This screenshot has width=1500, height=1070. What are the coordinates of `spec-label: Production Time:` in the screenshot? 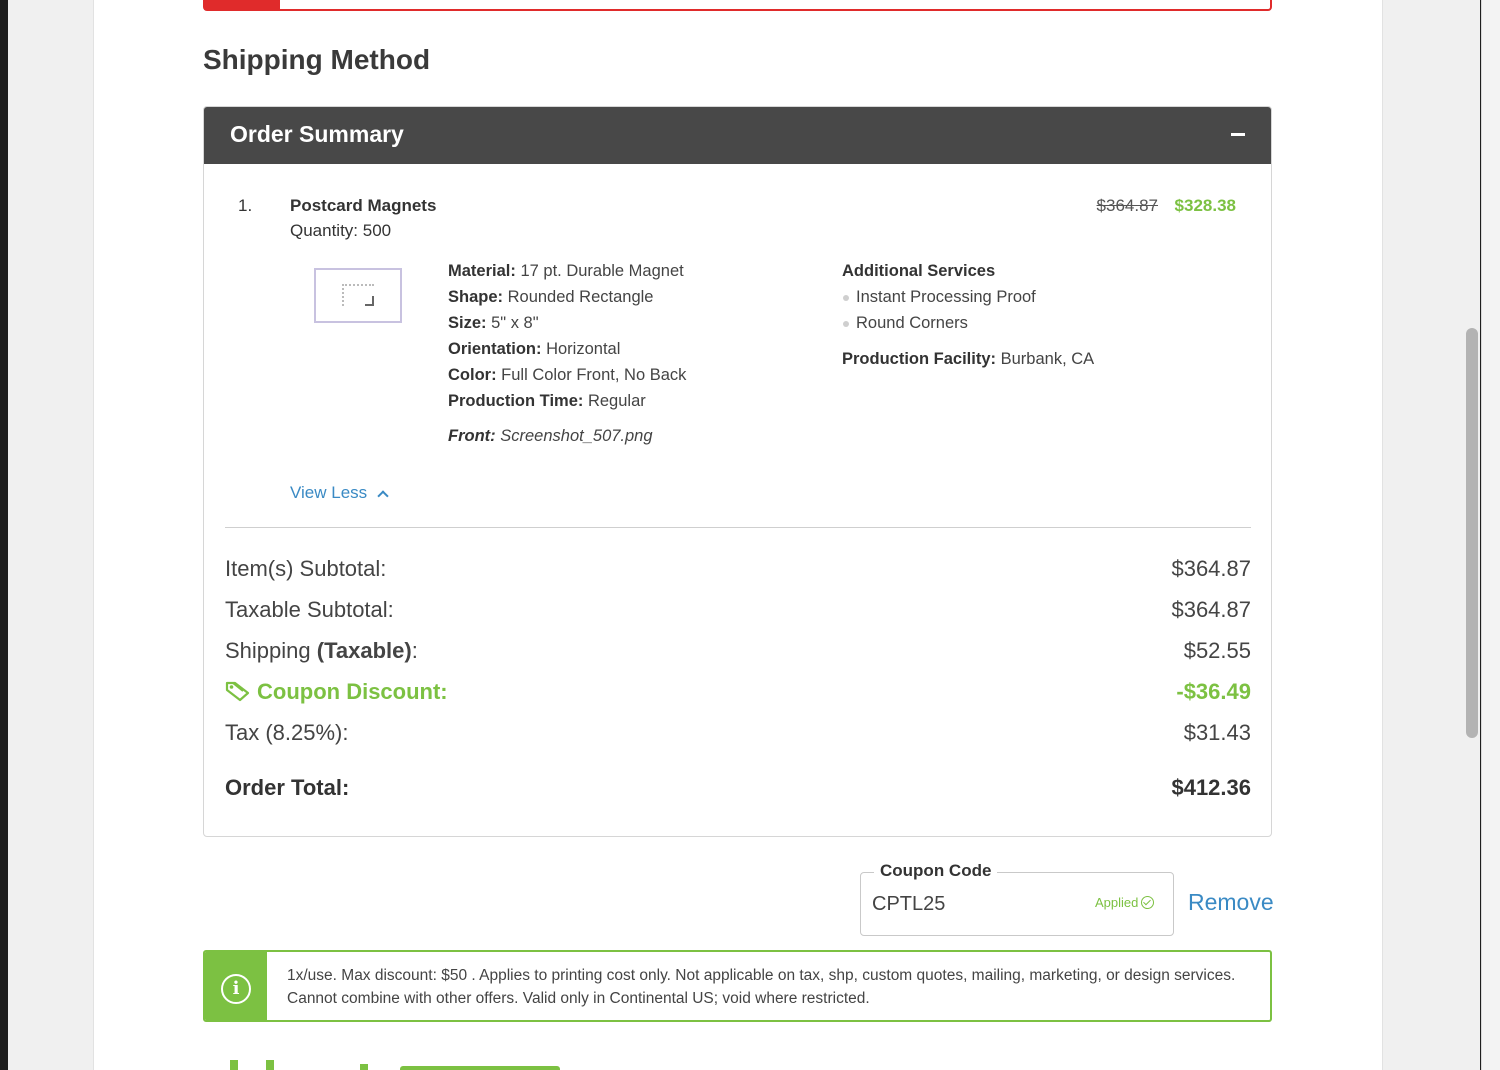 It's located at (516, 401).